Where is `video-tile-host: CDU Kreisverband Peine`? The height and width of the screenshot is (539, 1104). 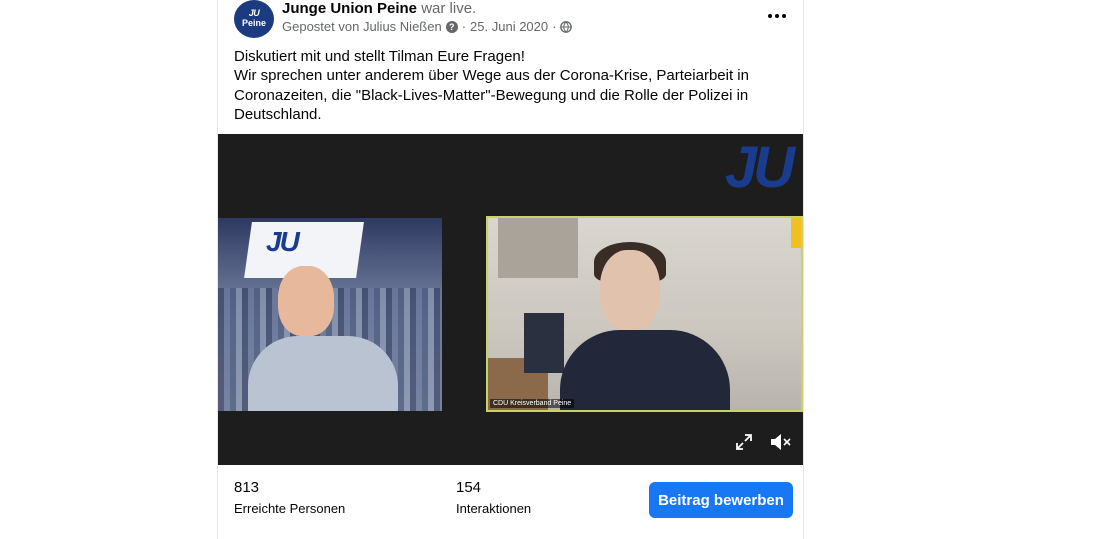
video-tile-host: CDU Kreisverband Peine is located at coordinates (644, 314).